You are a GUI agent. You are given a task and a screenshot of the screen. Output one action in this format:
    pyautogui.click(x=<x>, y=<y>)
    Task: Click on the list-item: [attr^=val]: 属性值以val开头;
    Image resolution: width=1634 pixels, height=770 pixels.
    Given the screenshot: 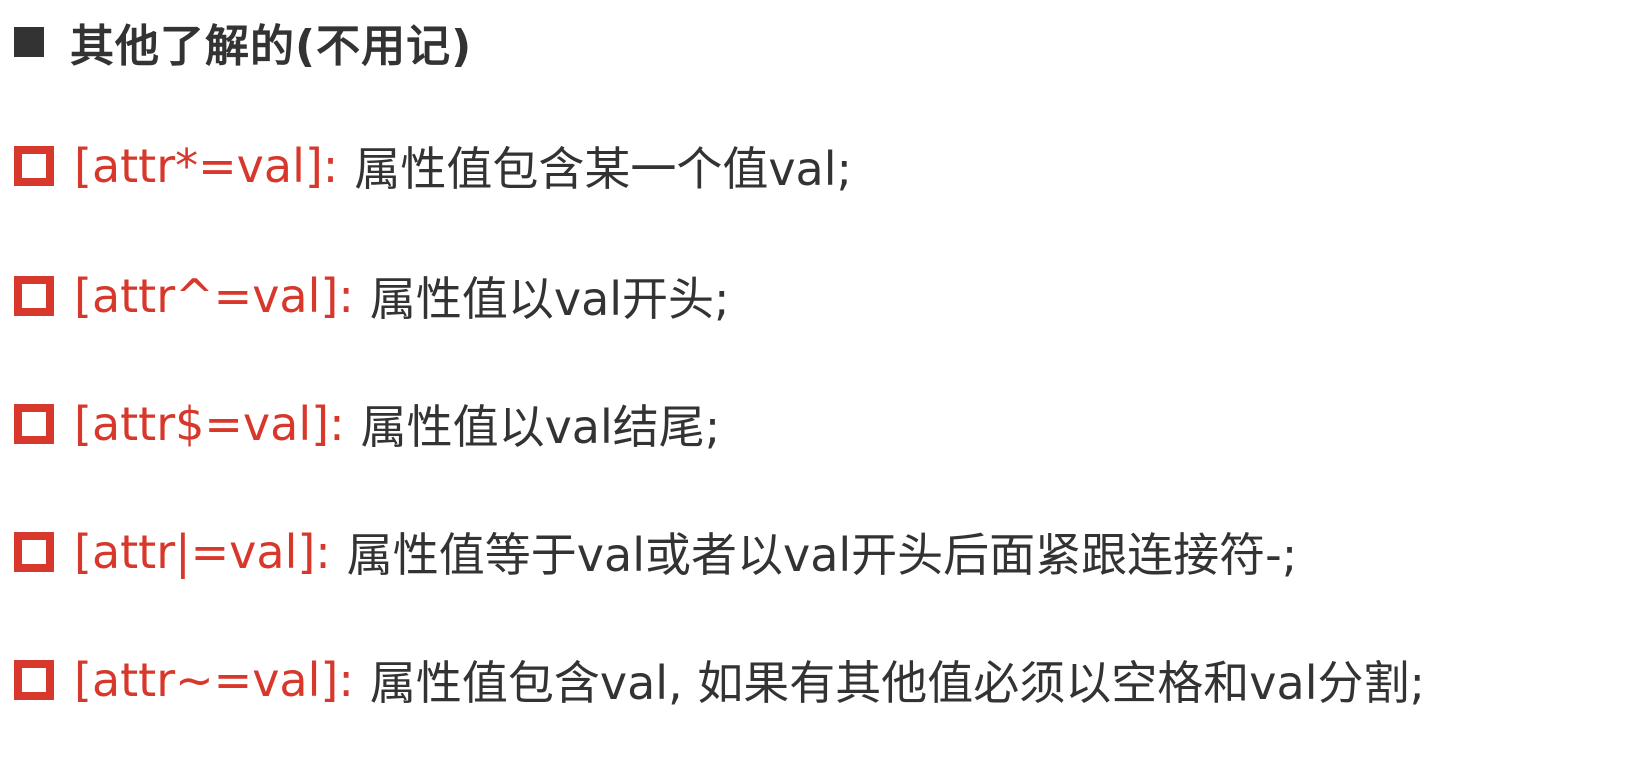 What is the action you would take?
    pyautogui.click(x=372, y=296)
    